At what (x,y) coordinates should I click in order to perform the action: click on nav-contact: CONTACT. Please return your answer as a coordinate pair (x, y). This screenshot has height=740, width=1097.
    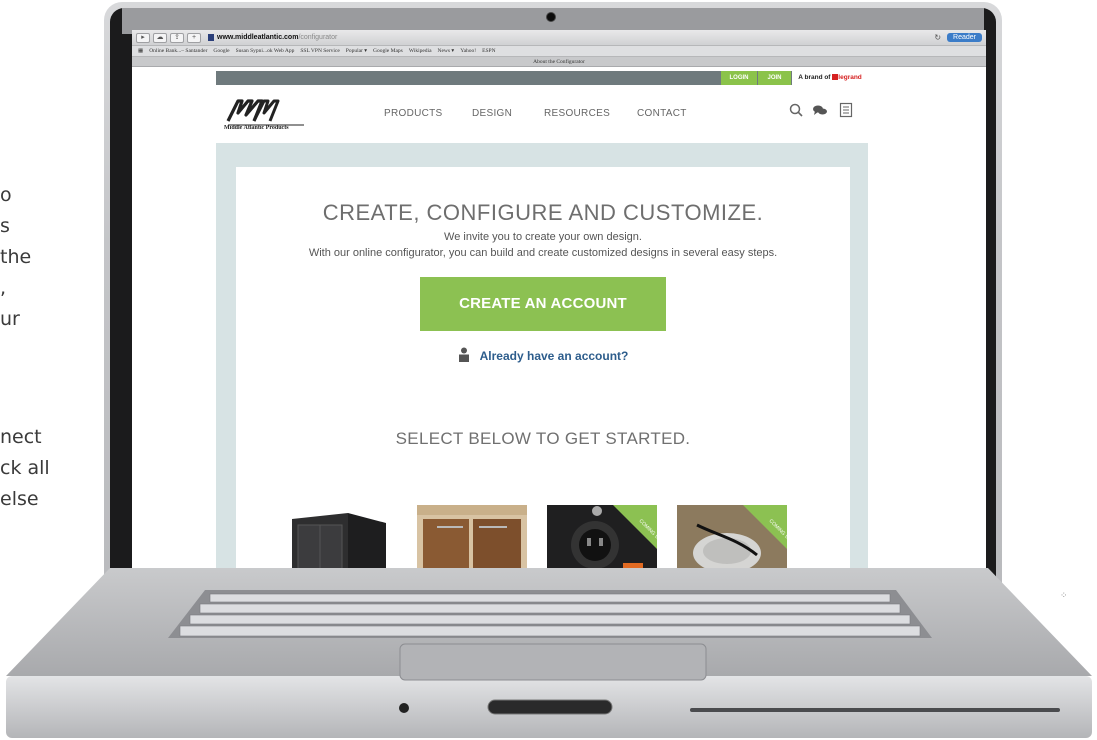
    Looking at the image, I should click on (662, 113).